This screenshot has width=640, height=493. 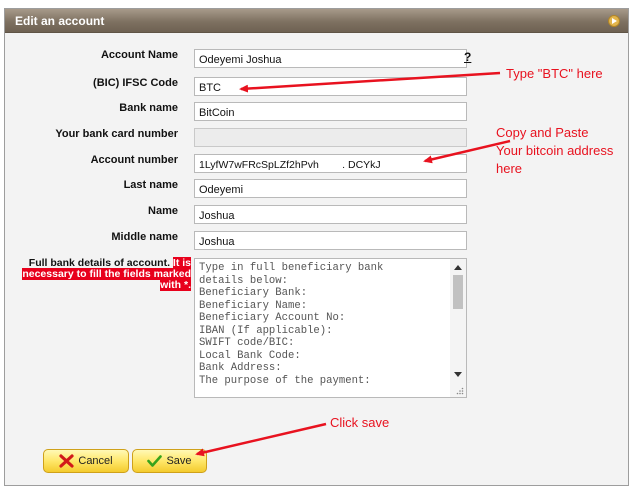 I want to click on copy-paste-annotation-line3: here, so click(x=509, y=168).